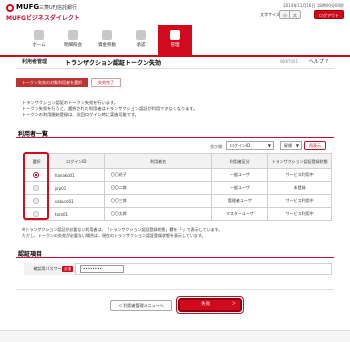 The width and height of the screenshot is (350, 342). What do you see at coordinates (76, 188) in the screenshot?
I see `login-id: jiro01` at bounding box center [76, 188].